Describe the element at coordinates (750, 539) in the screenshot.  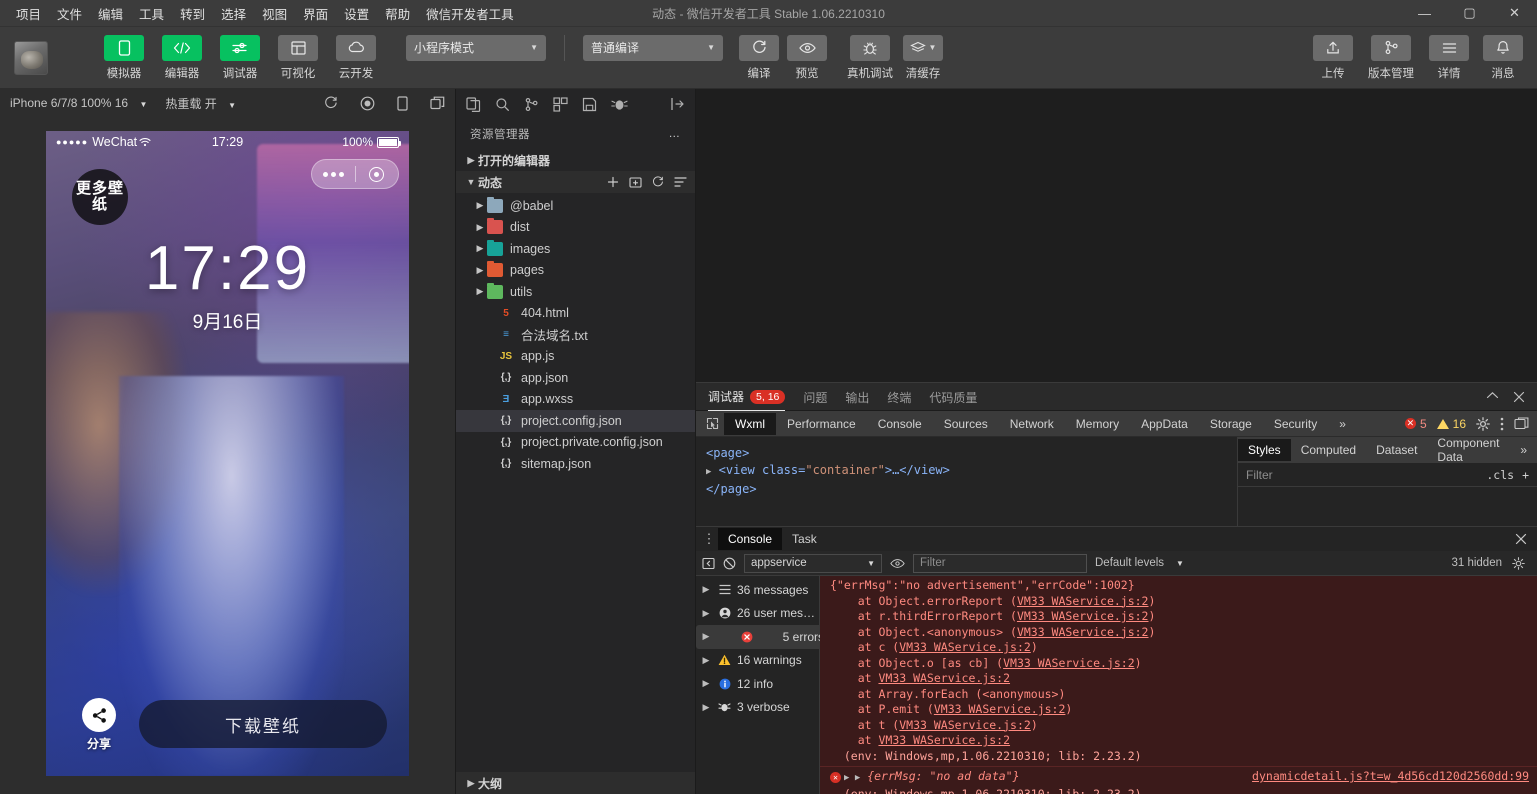
I see `tab-console: Console` at that location.